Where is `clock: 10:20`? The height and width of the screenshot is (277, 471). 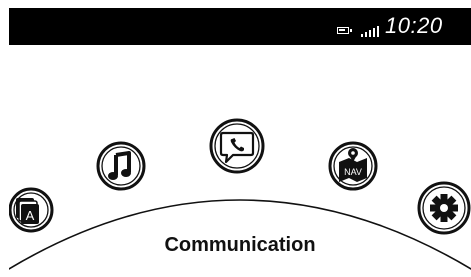 clock: 10:20 is located at coordinates (414, 25).